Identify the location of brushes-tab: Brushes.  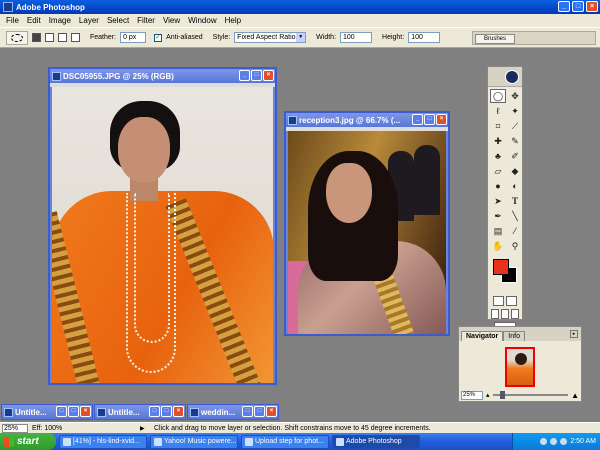
(495, 39).